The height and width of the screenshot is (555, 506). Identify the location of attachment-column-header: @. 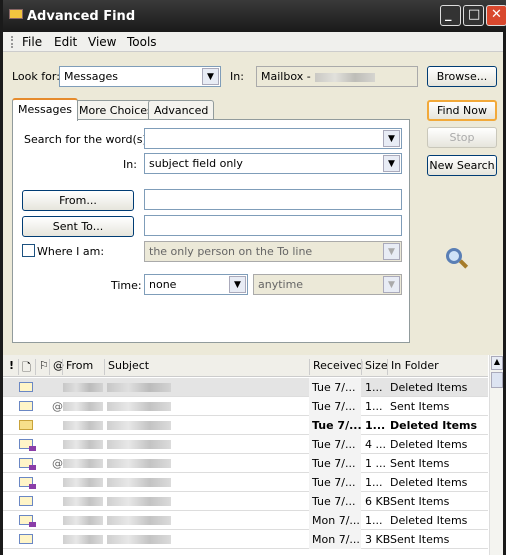
(56, 367).